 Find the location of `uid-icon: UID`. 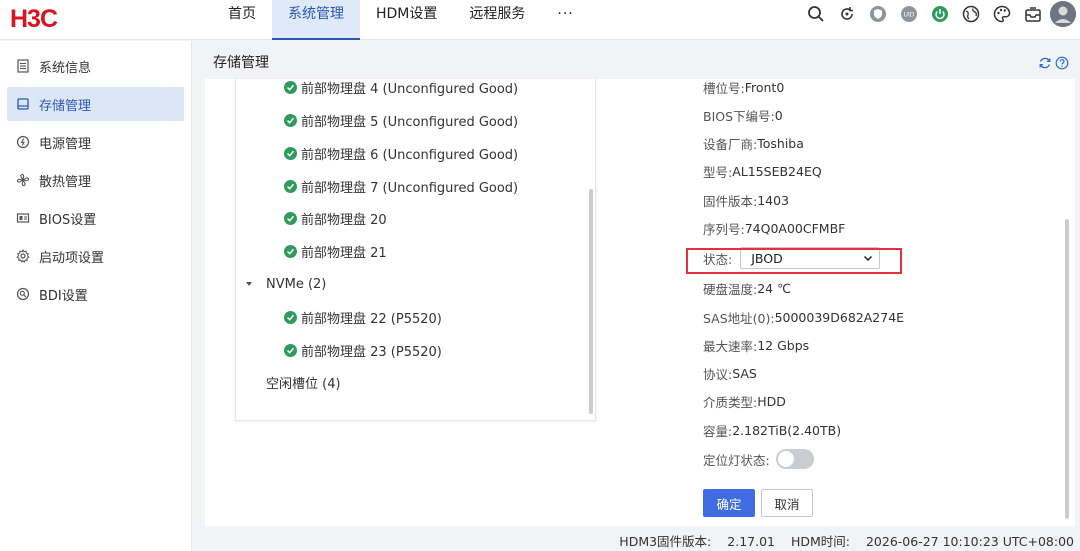

uid-icon: UID is located at coordinates (908, 14).